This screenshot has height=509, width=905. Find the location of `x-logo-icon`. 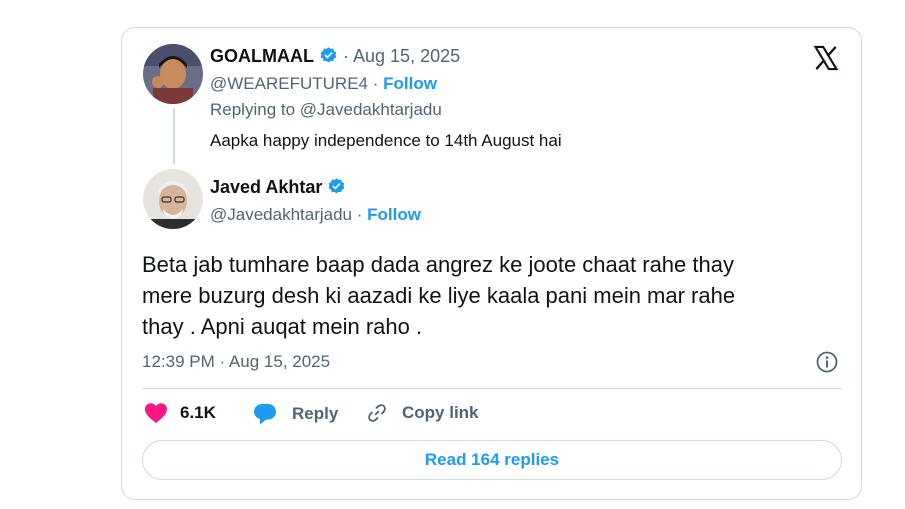

x-logo-icon is located at coordinates (826, 58).